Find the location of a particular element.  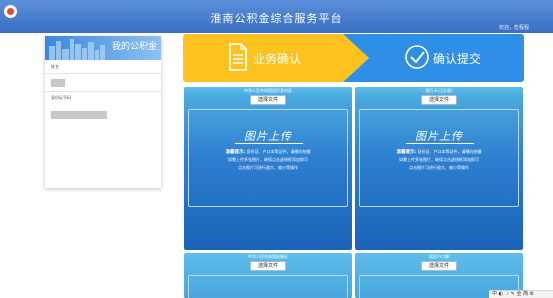

top-header: 淮南公积金综合服务平台 欢迎，危程程 is located at coordinates (276, 16).